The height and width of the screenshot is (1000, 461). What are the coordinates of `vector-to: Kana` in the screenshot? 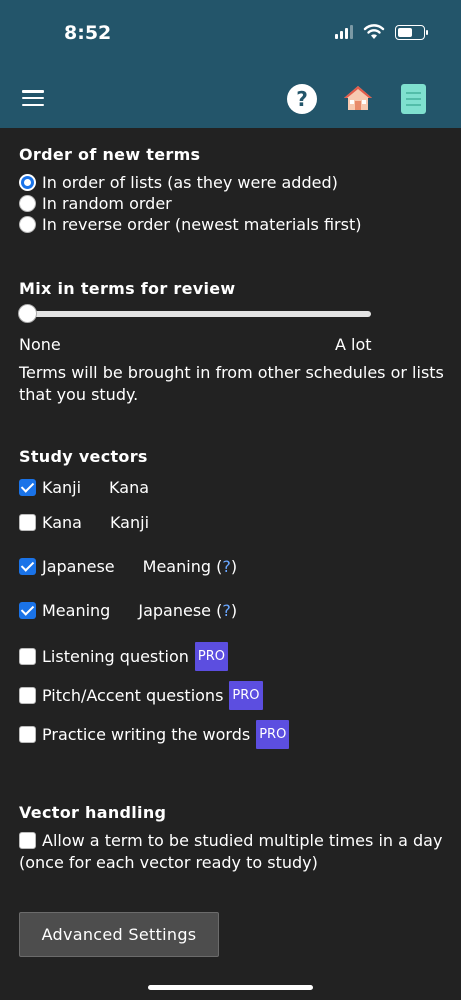 It's located at (129, 487).